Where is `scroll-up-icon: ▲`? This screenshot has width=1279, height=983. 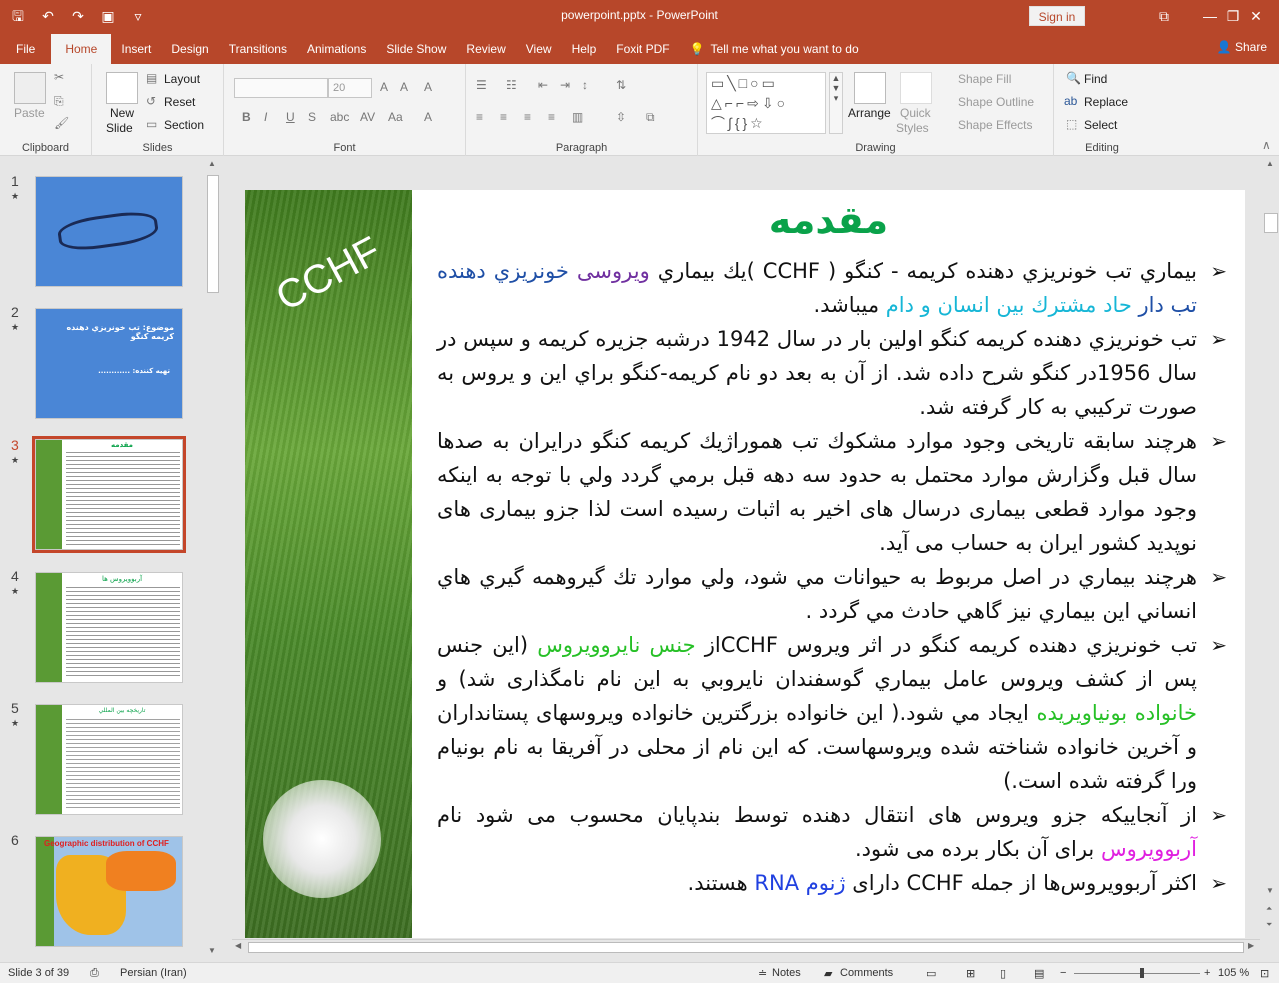
scroll-up-icon: ▲ is located at coordinates (212, 163).